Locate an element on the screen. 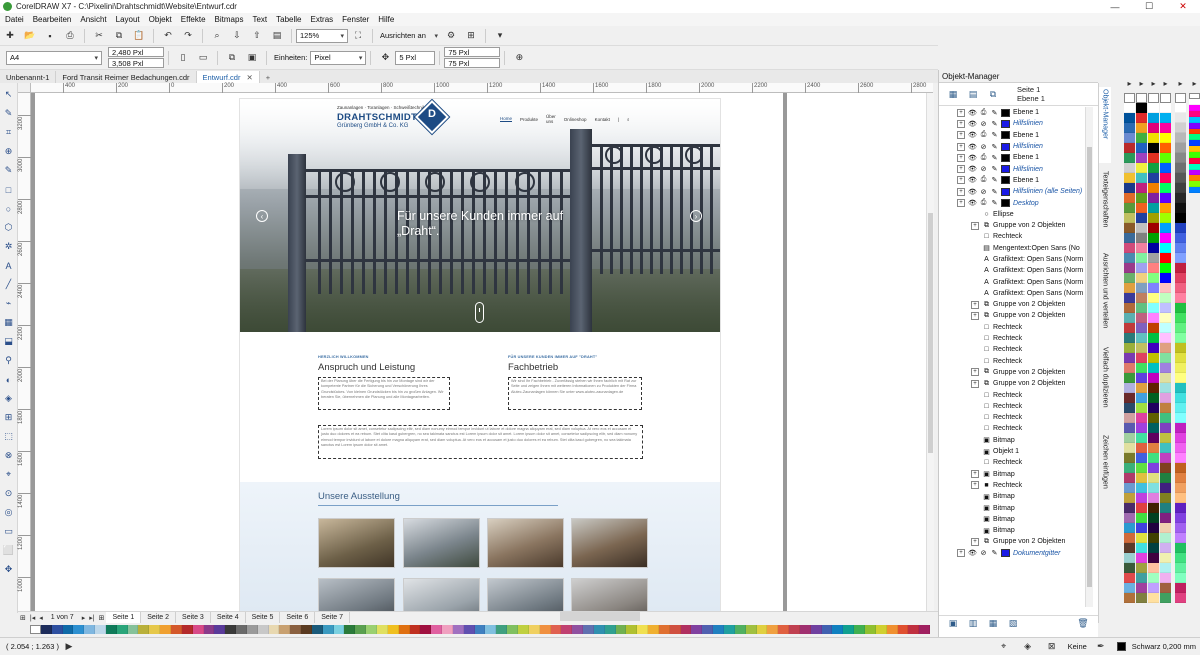 The image size is (1200, 655). page-tab-1: Seite 1 is located at coordinates (124, 617).